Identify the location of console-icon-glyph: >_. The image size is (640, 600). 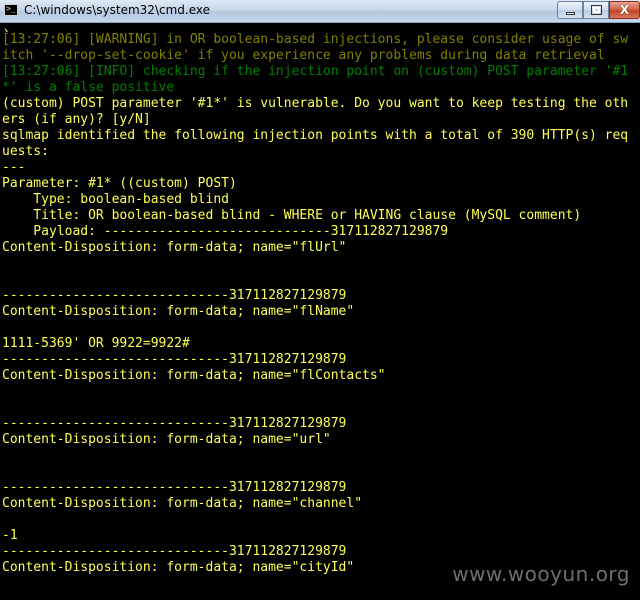
(11, 8).